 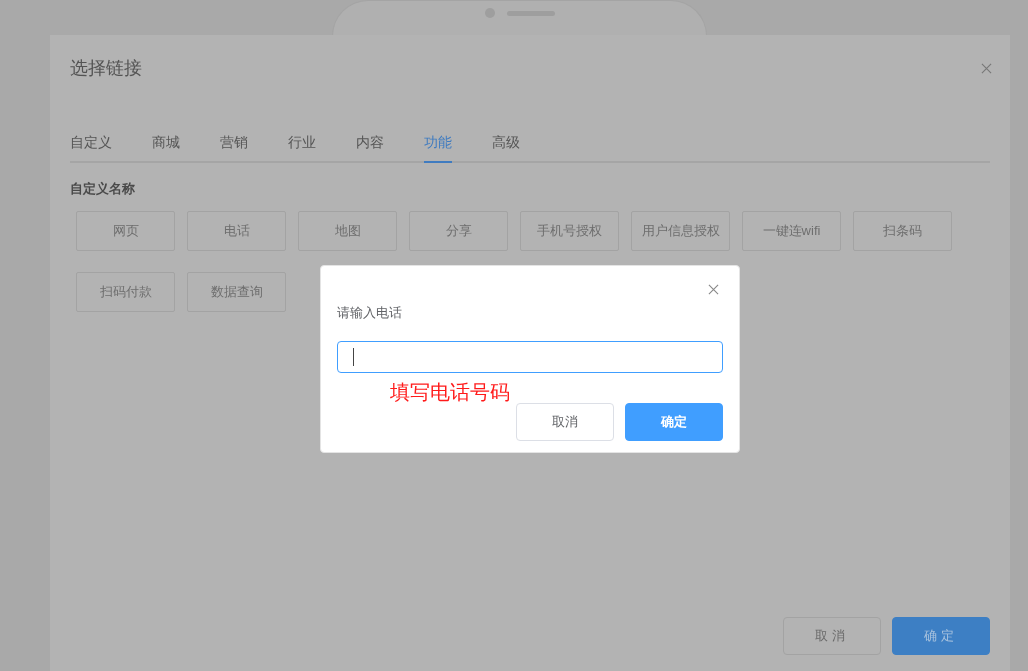 I want to click on link-option: 扫条码, so click(x=902, y=230).